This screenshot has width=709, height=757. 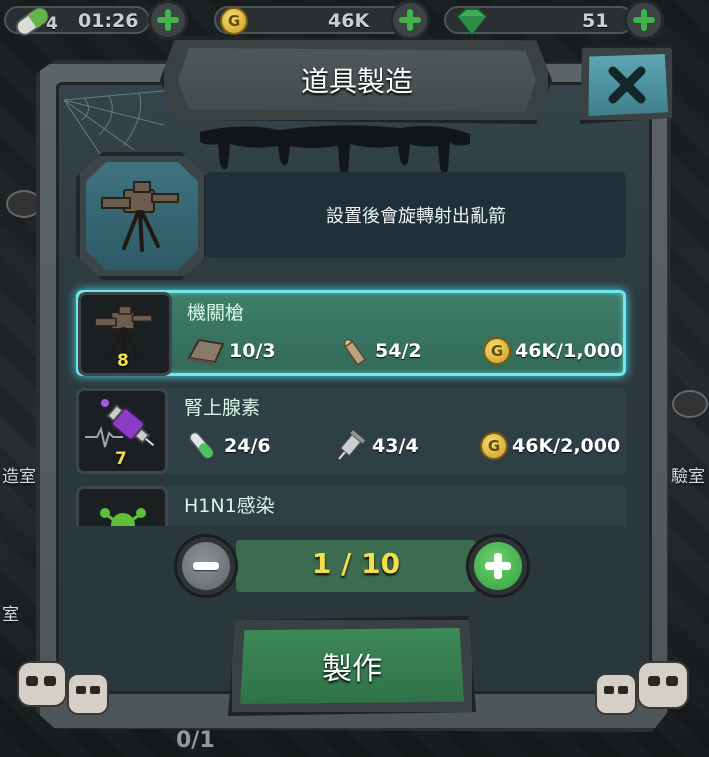 I want to click on requirement-material-1: 24/6, so click(x=227, y=446).